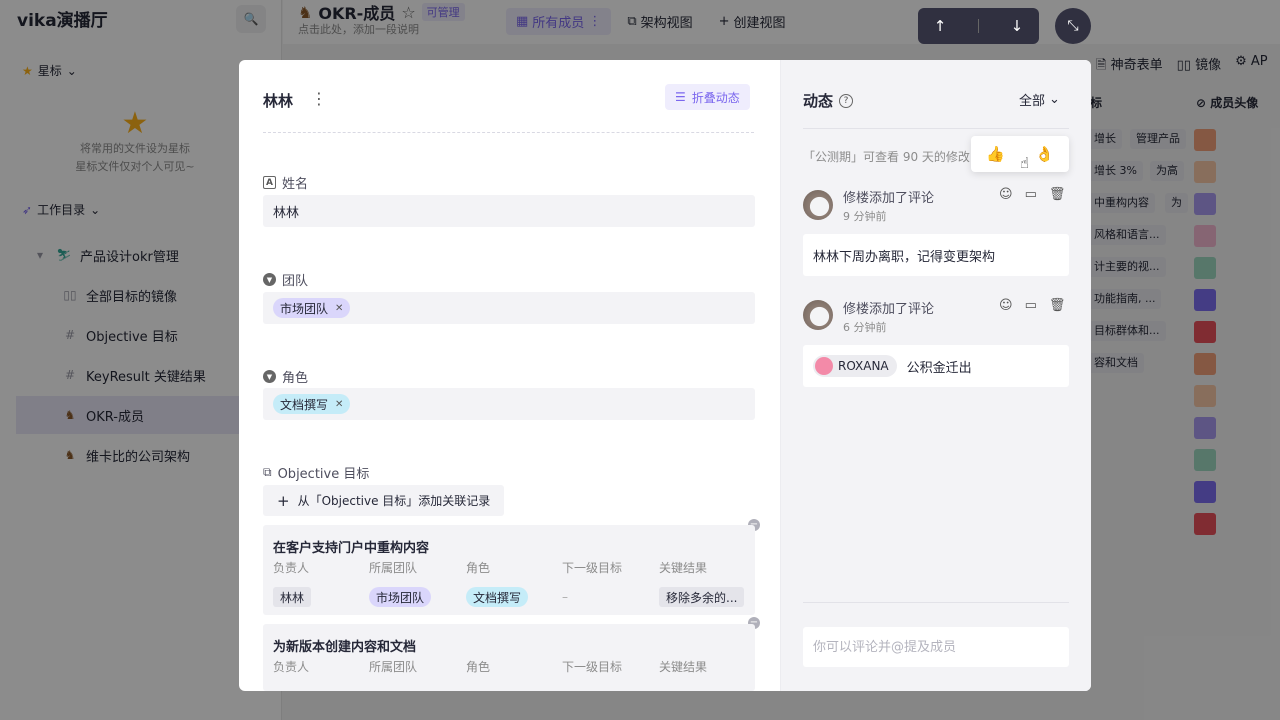 This screenshot has width=1280, height=720. Describe the element at coordinates (384, 500) in the screenshot. I see `add-linked-record-button: + 从「Objective 目标」添加关联记录` at that location.